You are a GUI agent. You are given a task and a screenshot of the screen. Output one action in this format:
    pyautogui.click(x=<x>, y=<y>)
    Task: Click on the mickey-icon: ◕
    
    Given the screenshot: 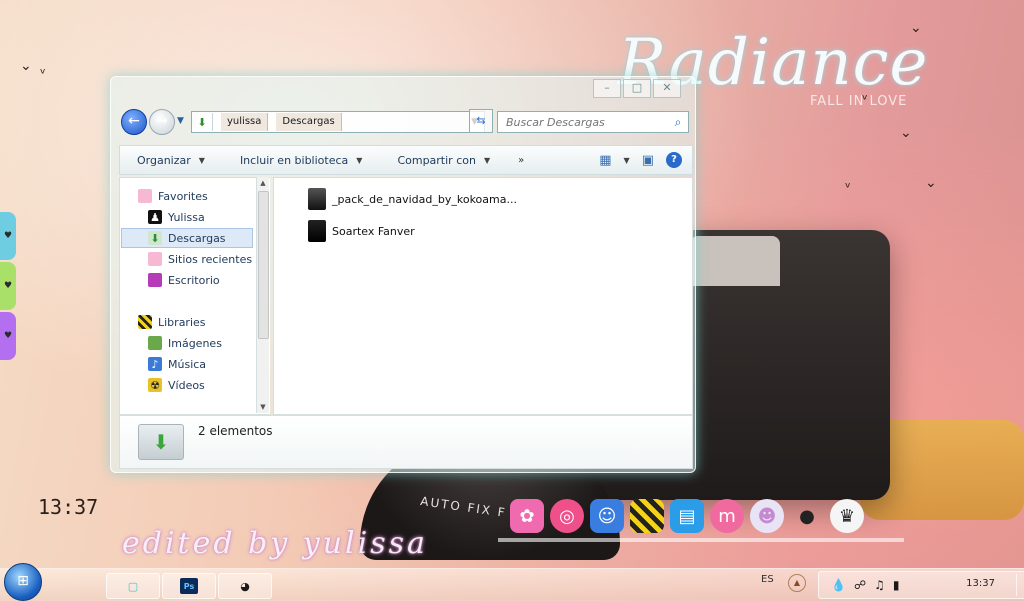 What is the action you would take?
    pyautogui.click(x=245, y=586)
    